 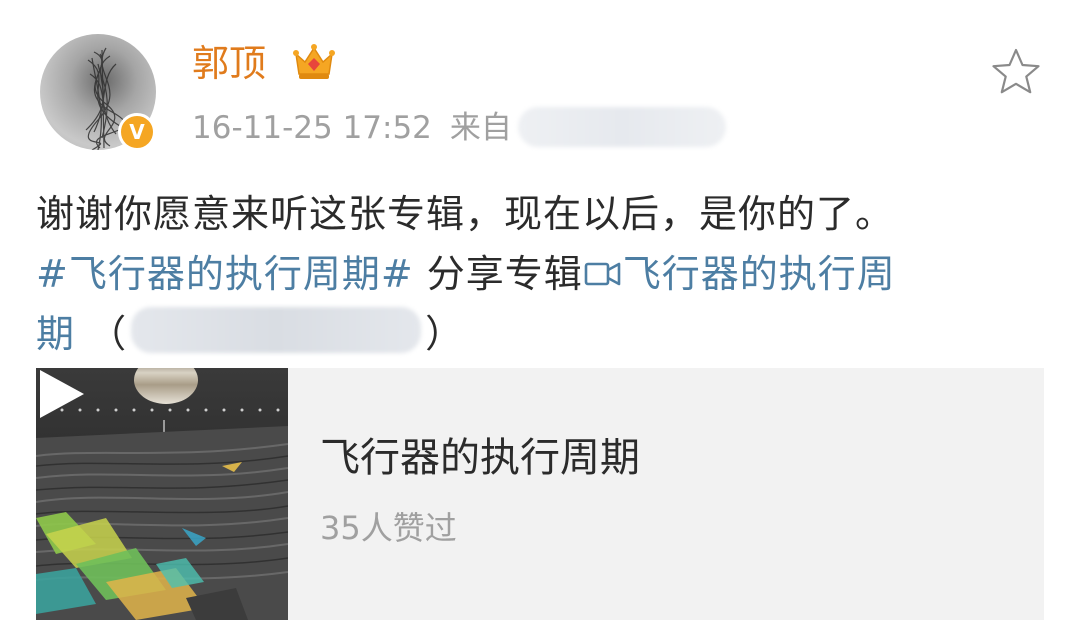 What do you see at coordinates (229, 64) in the screenshot?
I see `author-name: 郭顶` at bounding box center [229, 64].